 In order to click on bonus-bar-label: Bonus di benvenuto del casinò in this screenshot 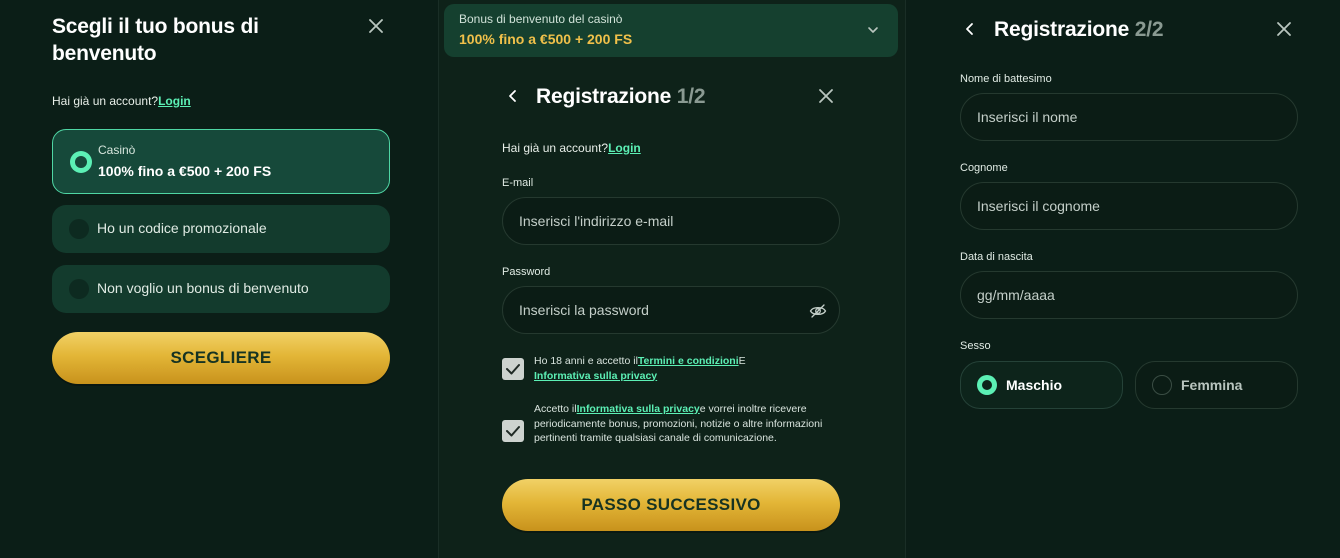, I will do `click(541, 19)`.